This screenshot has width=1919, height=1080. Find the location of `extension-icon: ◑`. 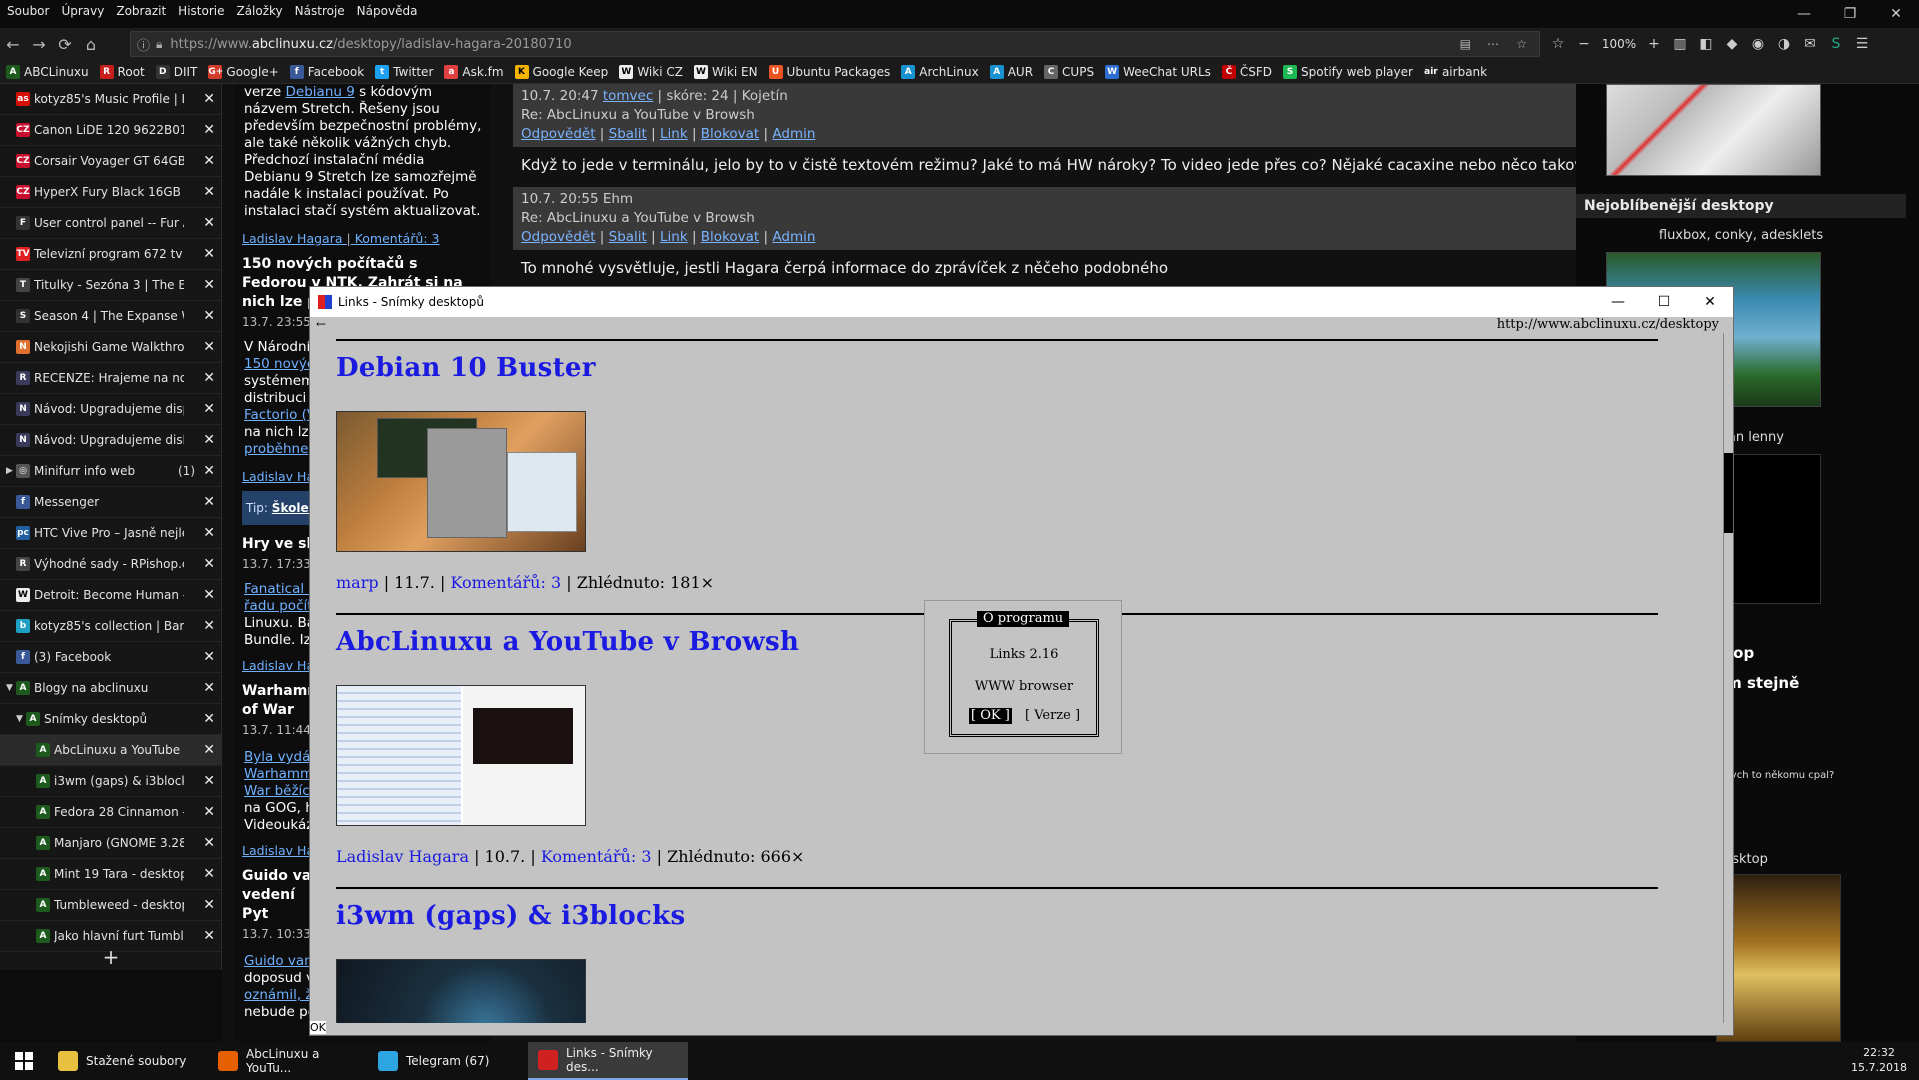

extension-icon: ◑ is located at coordinates (1784, 44).